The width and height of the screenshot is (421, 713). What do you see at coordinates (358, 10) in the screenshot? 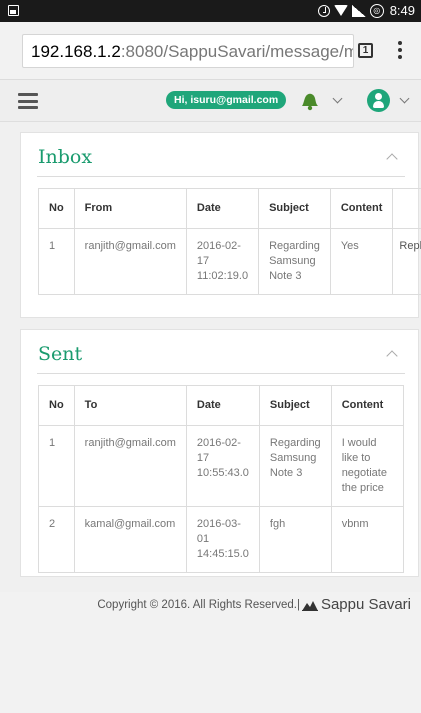
I see `signal-icon` at bounding box center [358, 10].